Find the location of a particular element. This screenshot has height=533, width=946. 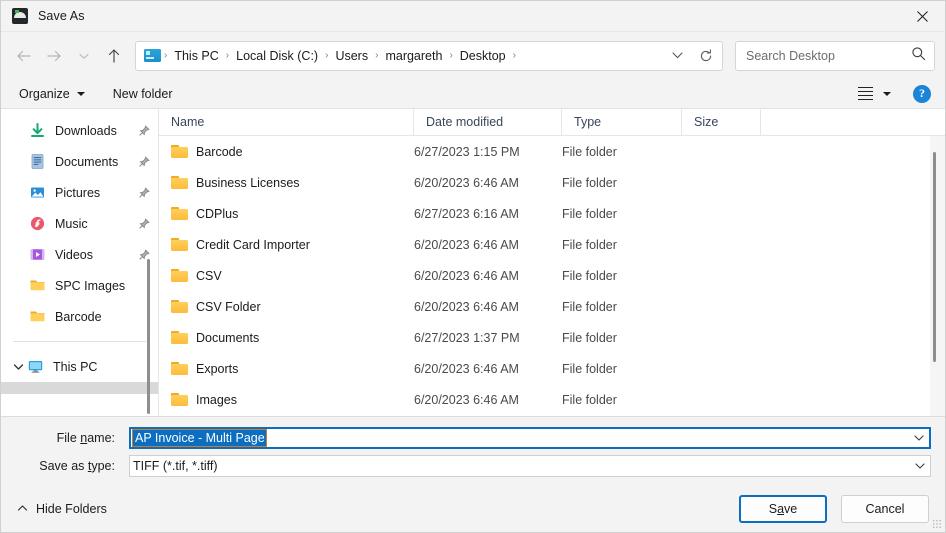

save-label-post: ve is located at coordinates (791, 508).